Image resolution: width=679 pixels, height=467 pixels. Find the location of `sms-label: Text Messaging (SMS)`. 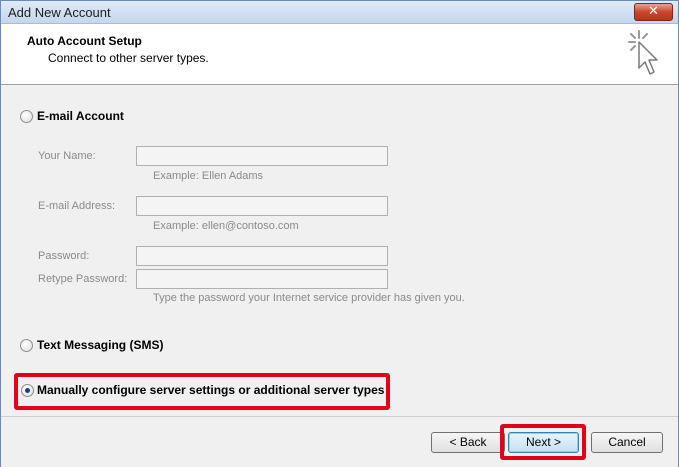

sms-label: Text Messaging (SMS) is located at coordinates (100, 345).